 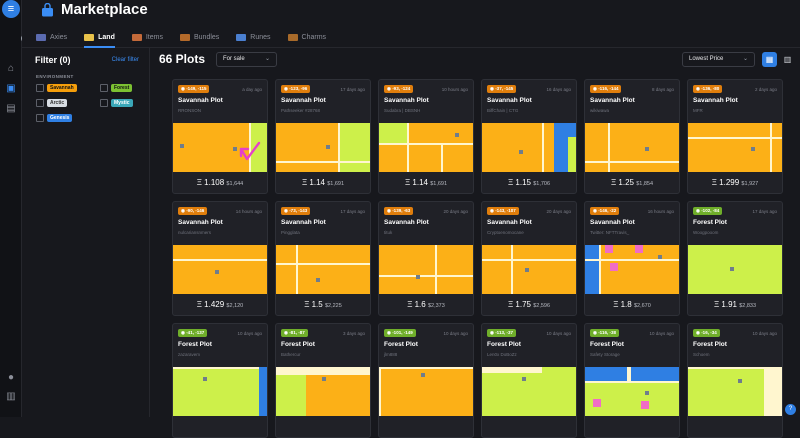 I want to click on tab-label: Axies, so click(x=59, y=37).